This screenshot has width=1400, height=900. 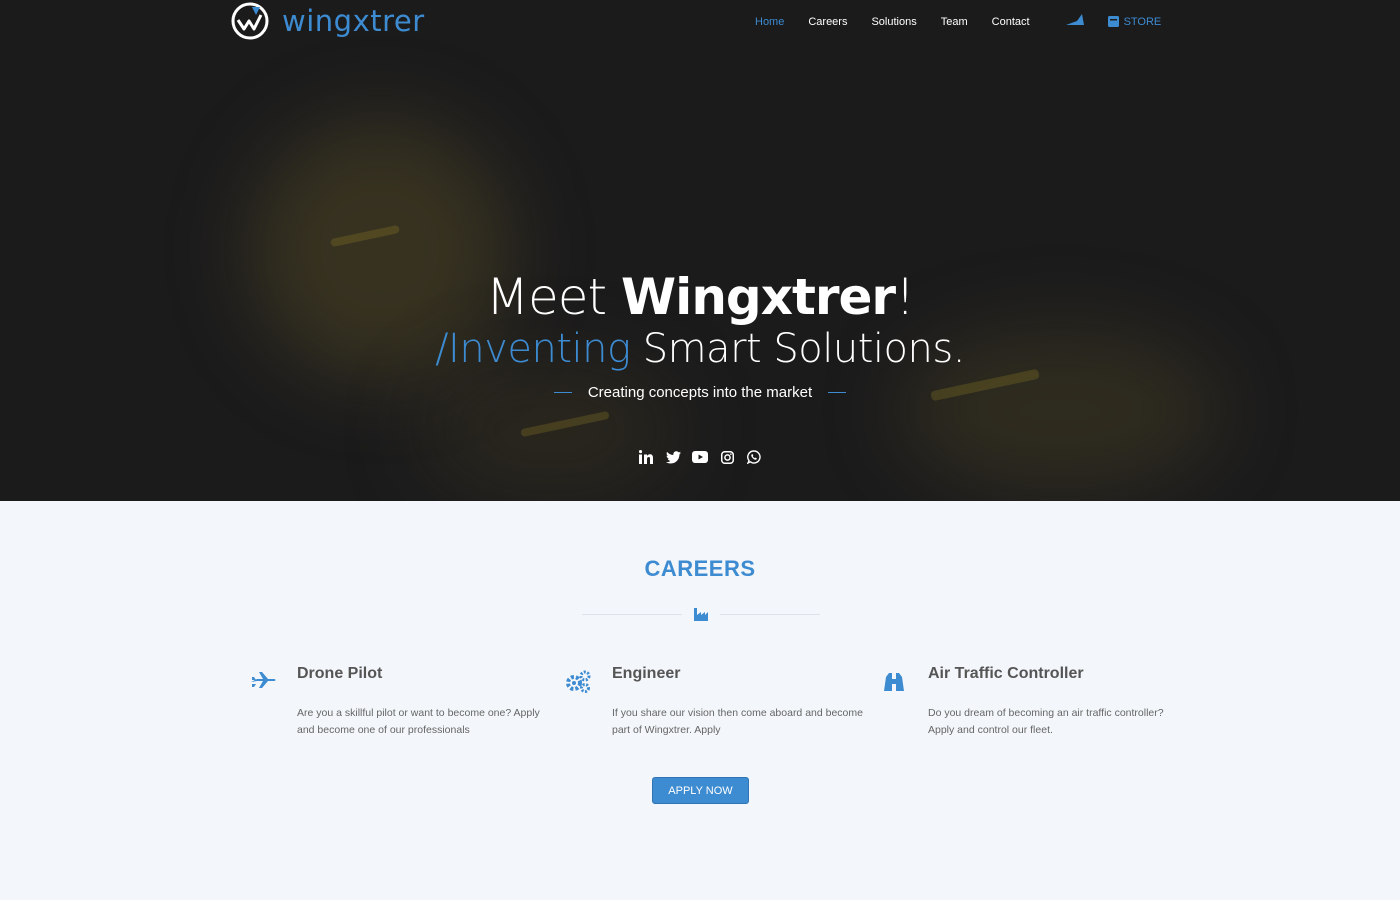 I want to click on hero-tagline: Creating concepts into the market, so click(x=700, y=392).